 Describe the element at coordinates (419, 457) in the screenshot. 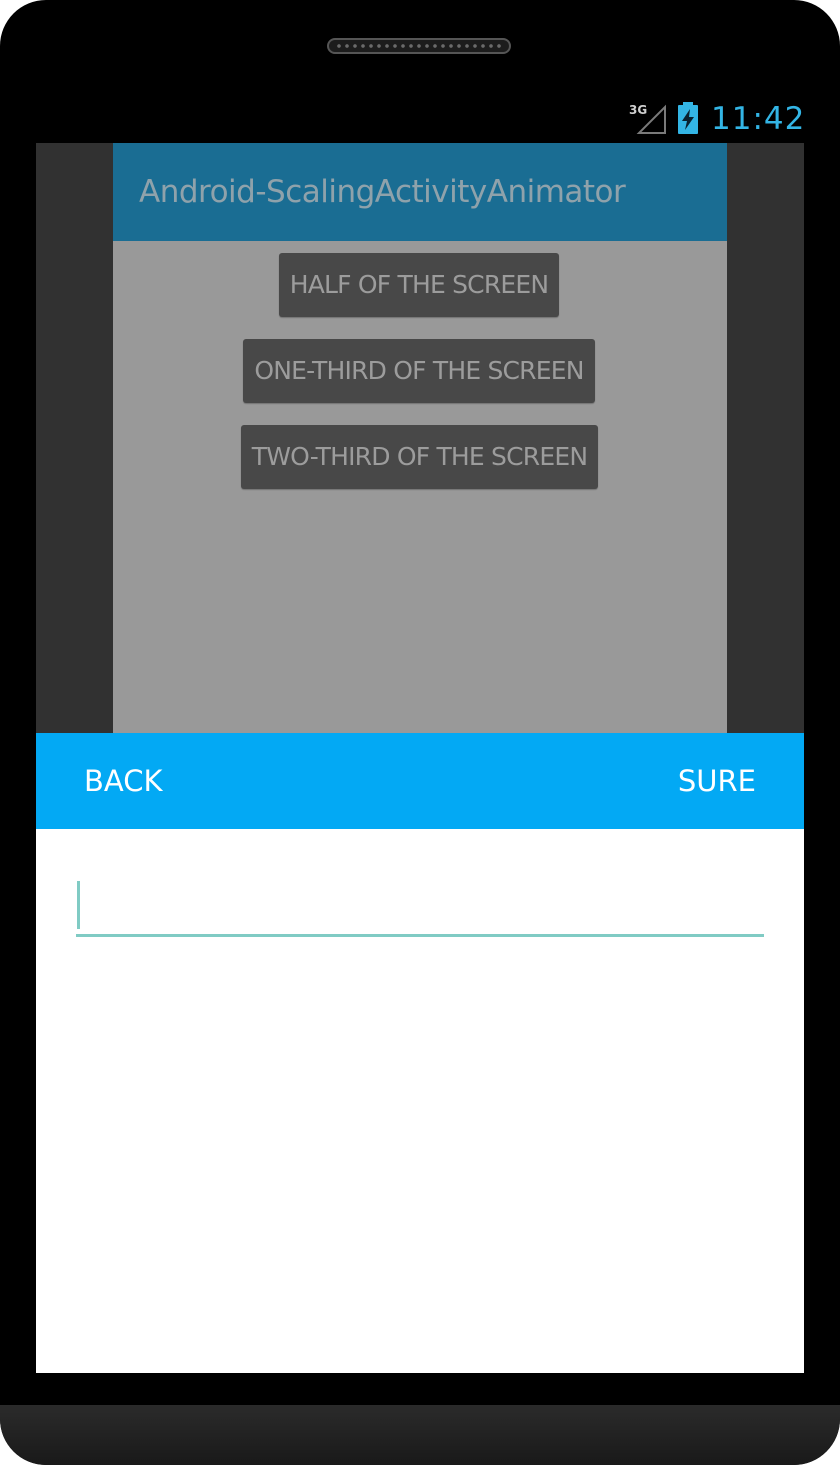

I see `two-third-screen-button: TWO-THIRD OF THE SCREEN` at that location.